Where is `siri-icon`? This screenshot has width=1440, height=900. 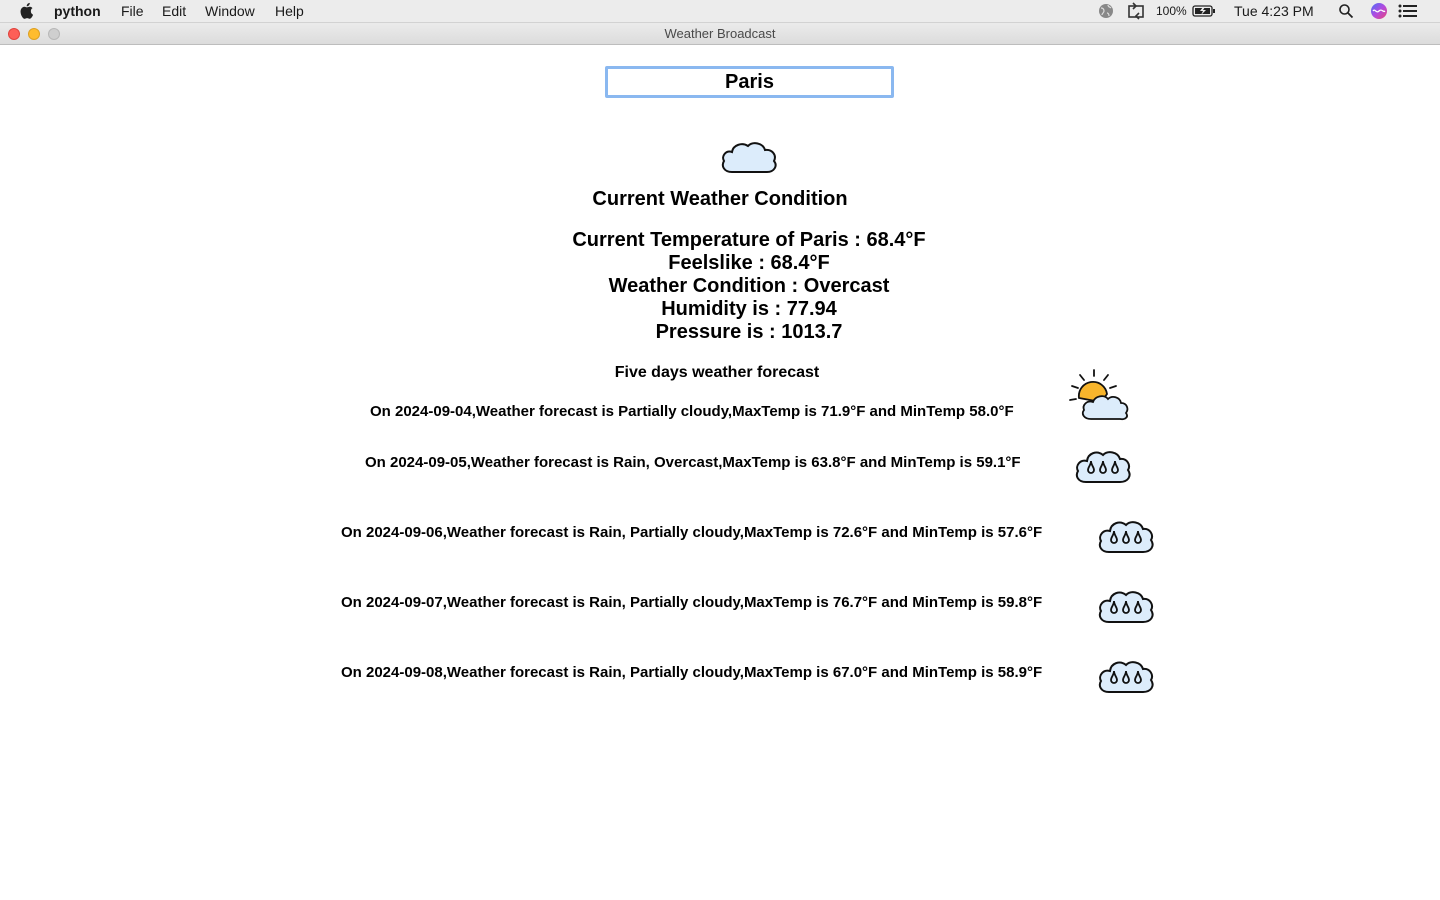 siri-icon is located at coordinates (1379, 11).